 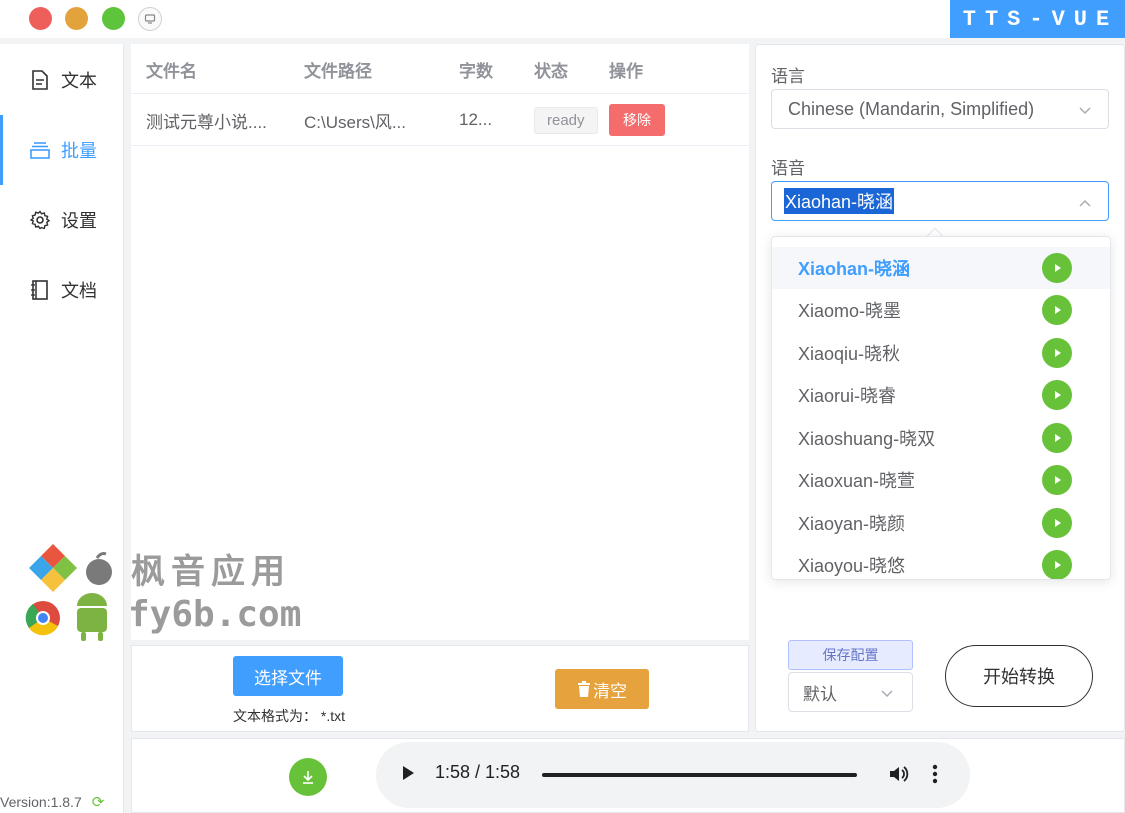 I want to click on voice-option: Xiaoyou-晓悠, so click(x=941, y=561).